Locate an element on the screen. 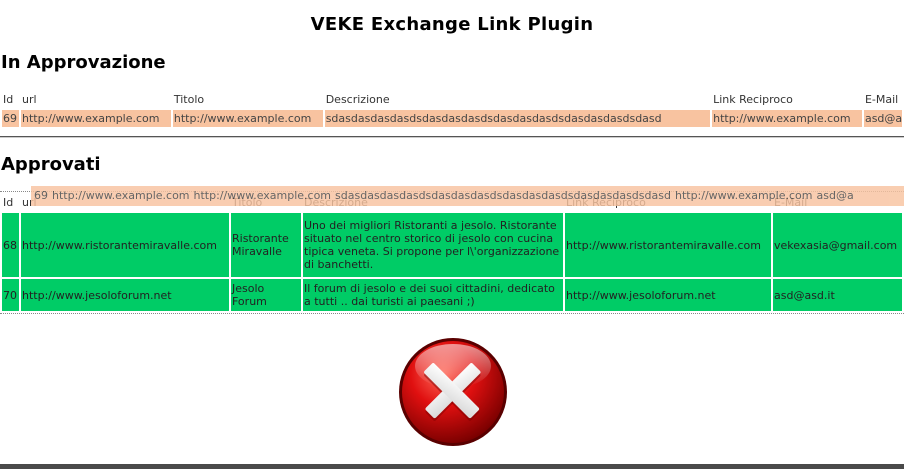  drag-cell-reciprocal-link: http://www.example.com is located at coordinates (743, 195).